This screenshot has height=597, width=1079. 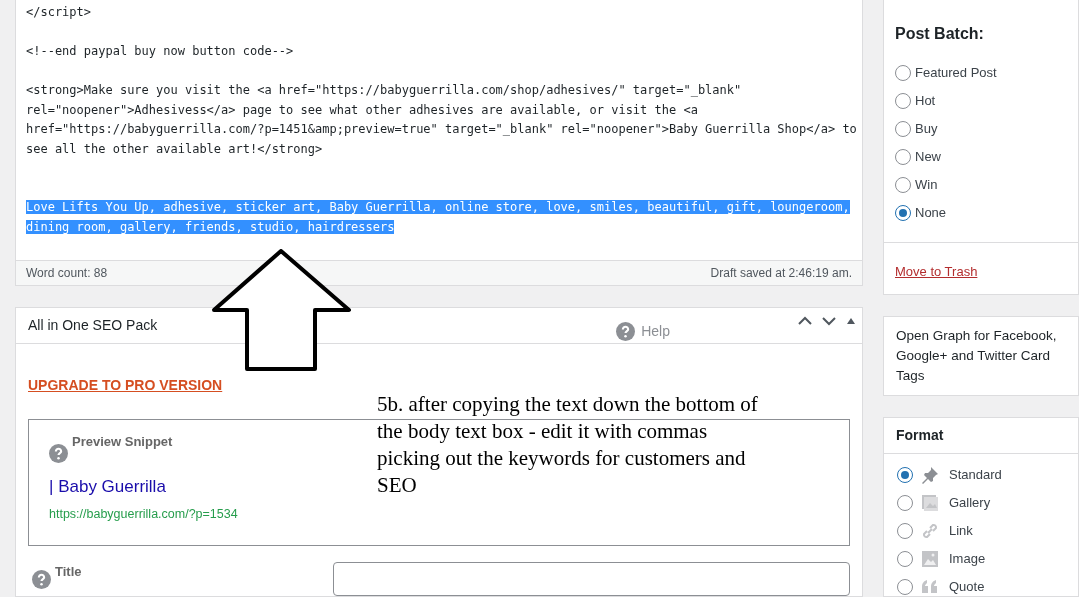 What do you see at coordinates (438, 207) in the screenshot?
I see `selected-text: Love Lifts You Up, adhesive, sticker art, Baby Guerrilla, online store, love, smiles, beautiful, gift, loungeroom,` at bounding box center [438, 207].